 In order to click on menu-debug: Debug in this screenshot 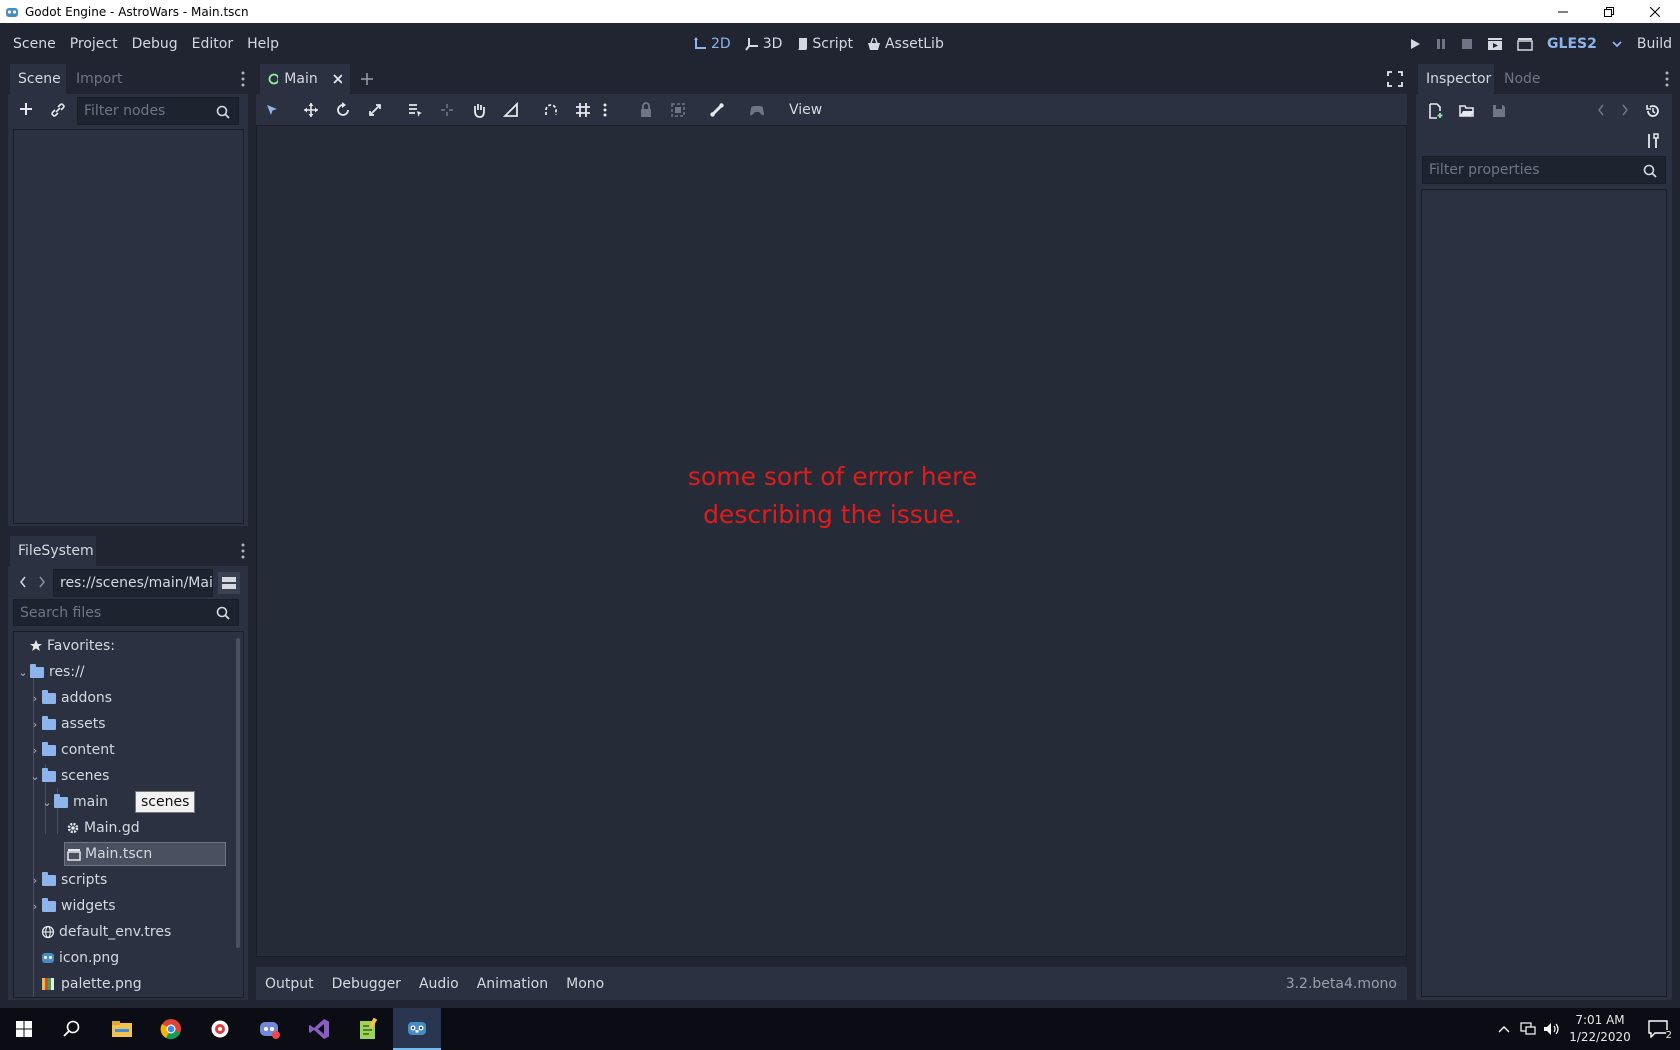, I will do `click(155, 44)`.